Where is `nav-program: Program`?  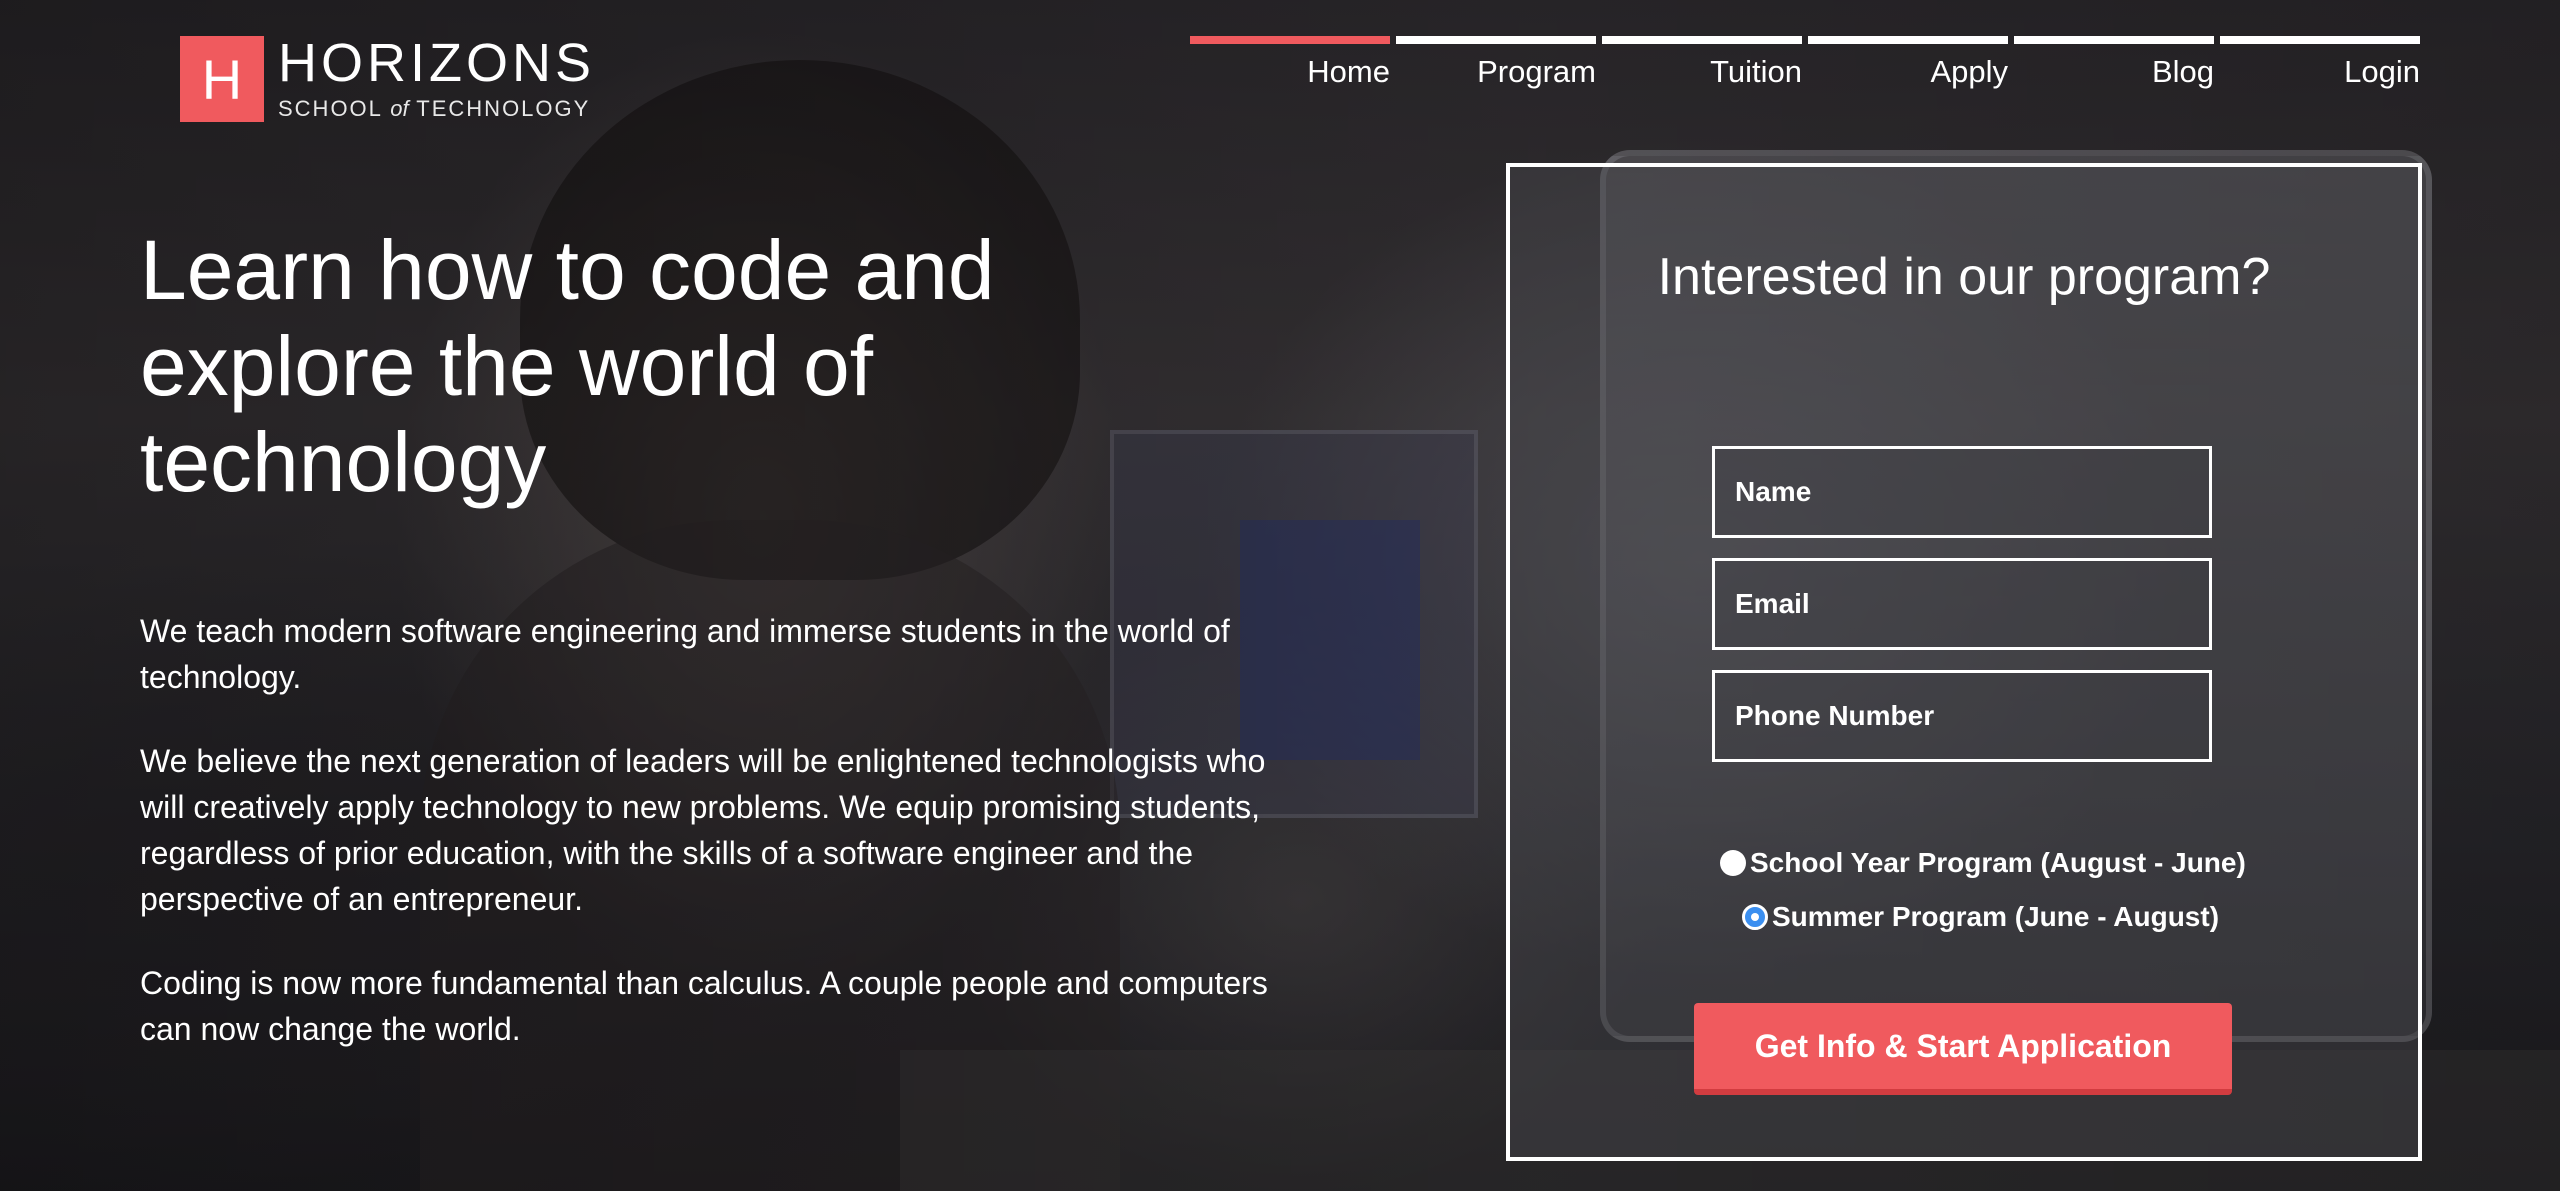 nav-program: Program is located at coordinates (1496, 63).